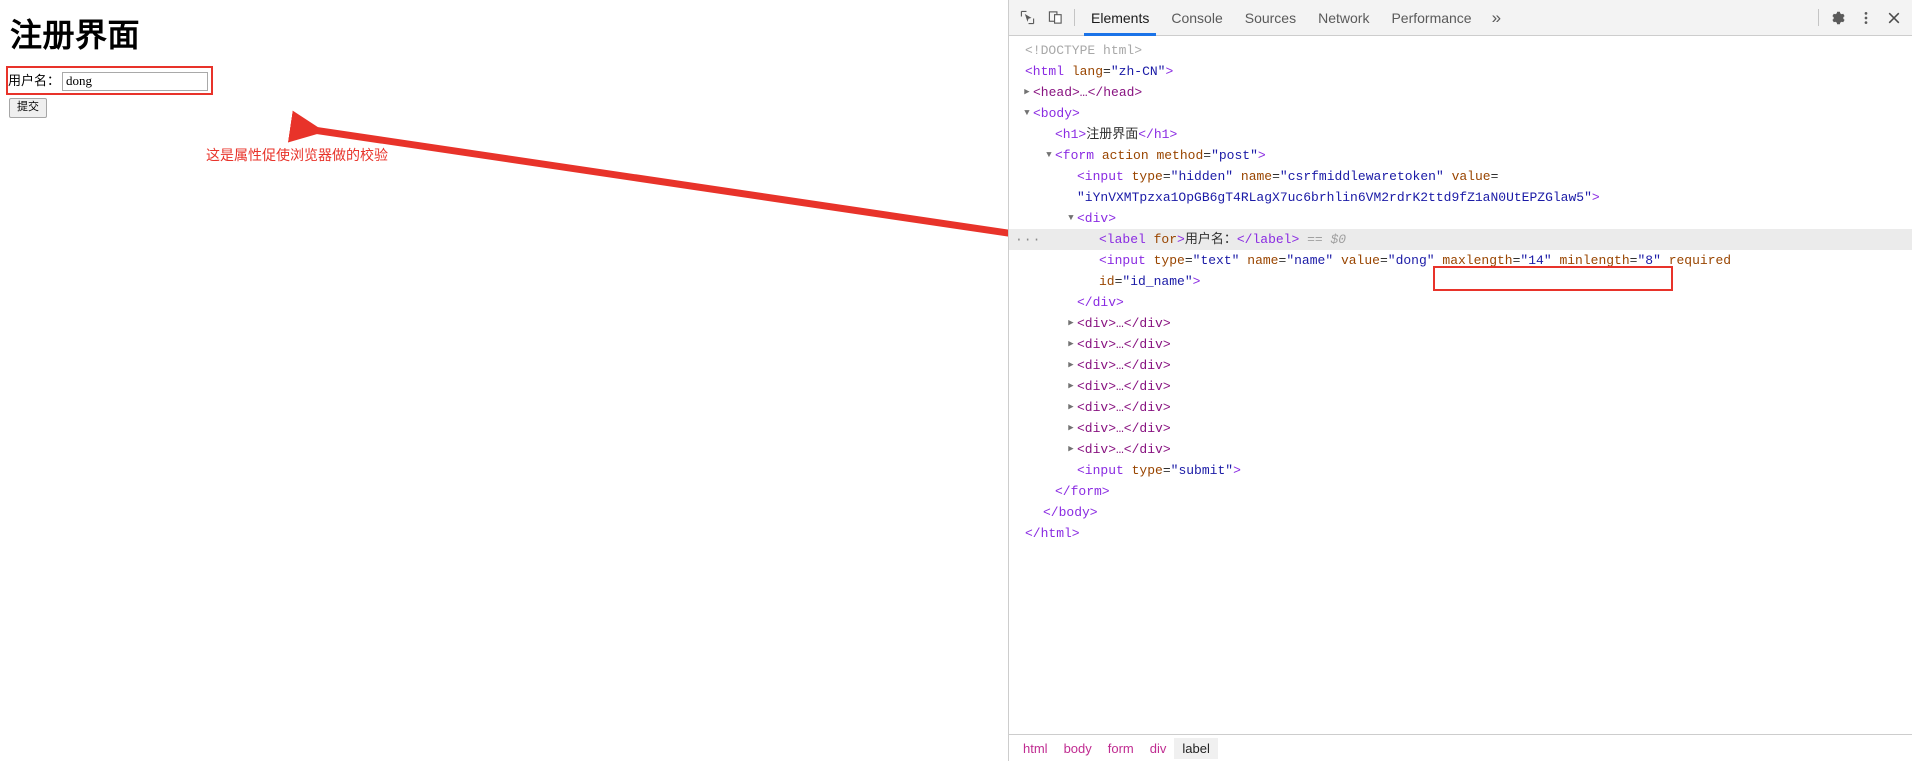  I want to click on form-close-tag: </form>, so click(1082, 491).